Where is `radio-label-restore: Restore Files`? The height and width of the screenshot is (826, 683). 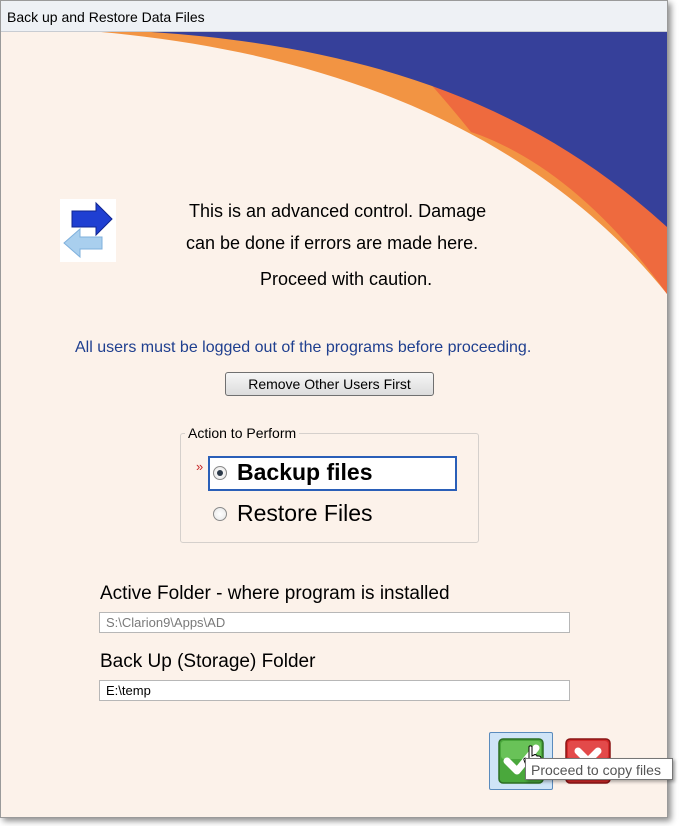
radio-label-restore: Restore Files is located at coordinates (304, 513).